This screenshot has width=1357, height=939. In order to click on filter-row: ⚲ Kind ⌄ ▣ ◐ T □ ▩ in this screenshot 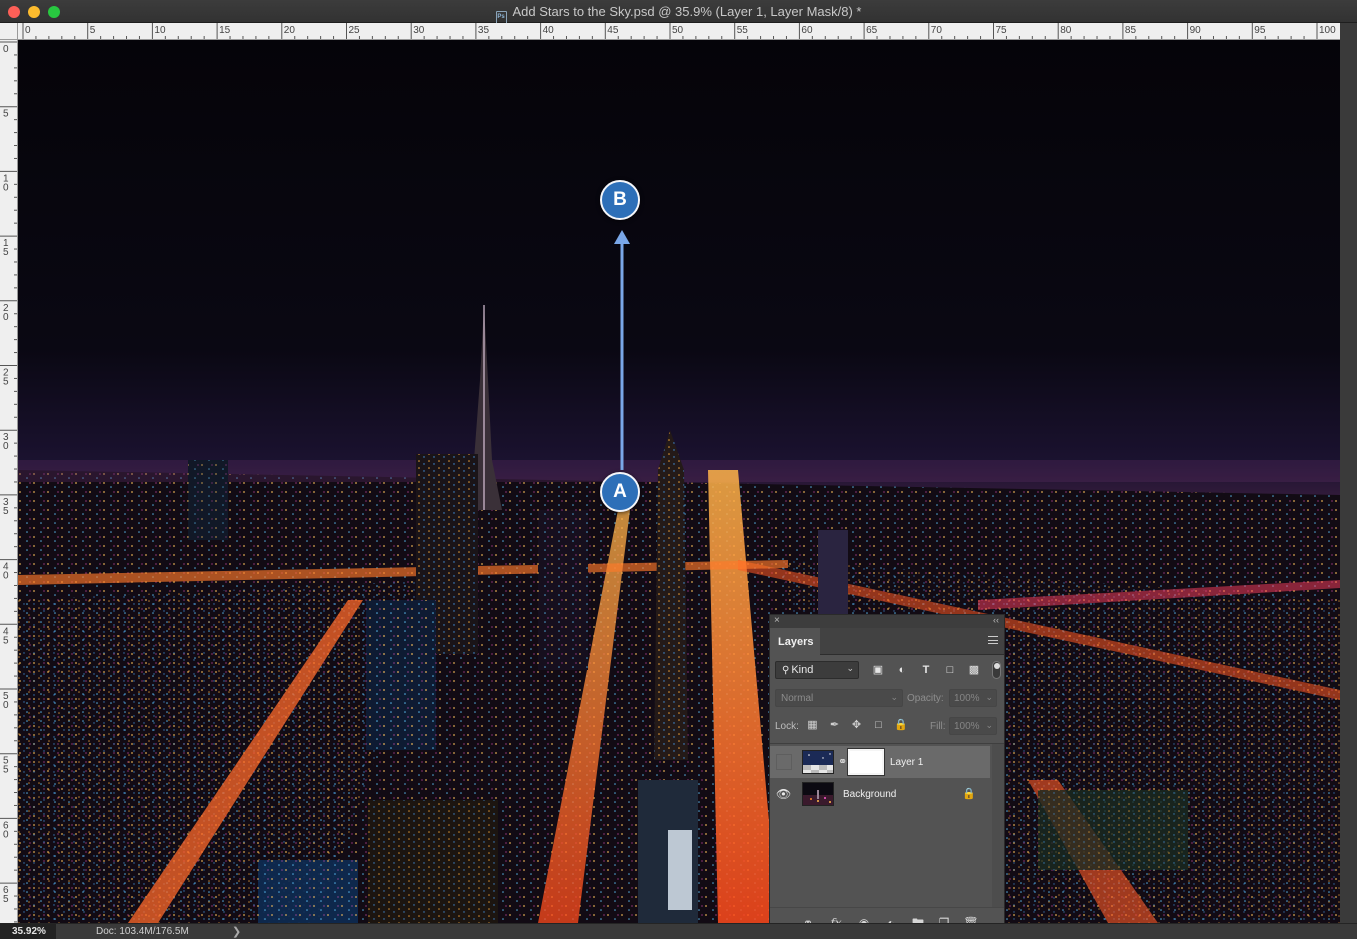, I will do `click(887, 669)`.